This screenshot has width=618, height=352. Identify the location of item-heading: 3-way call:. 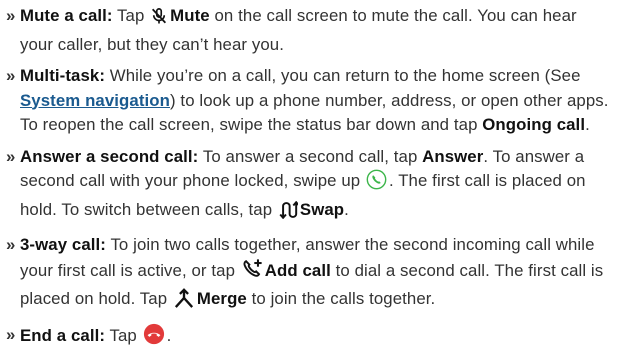
(63, 244).